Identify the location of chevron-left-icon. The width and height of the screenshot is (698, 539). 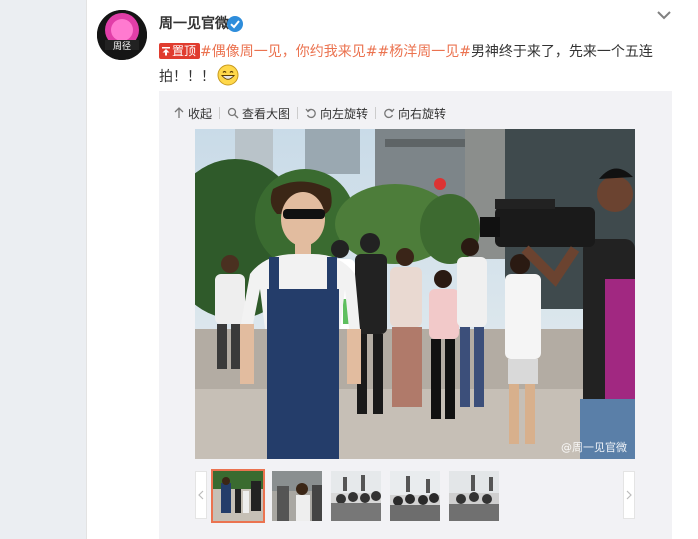
(201, 495).